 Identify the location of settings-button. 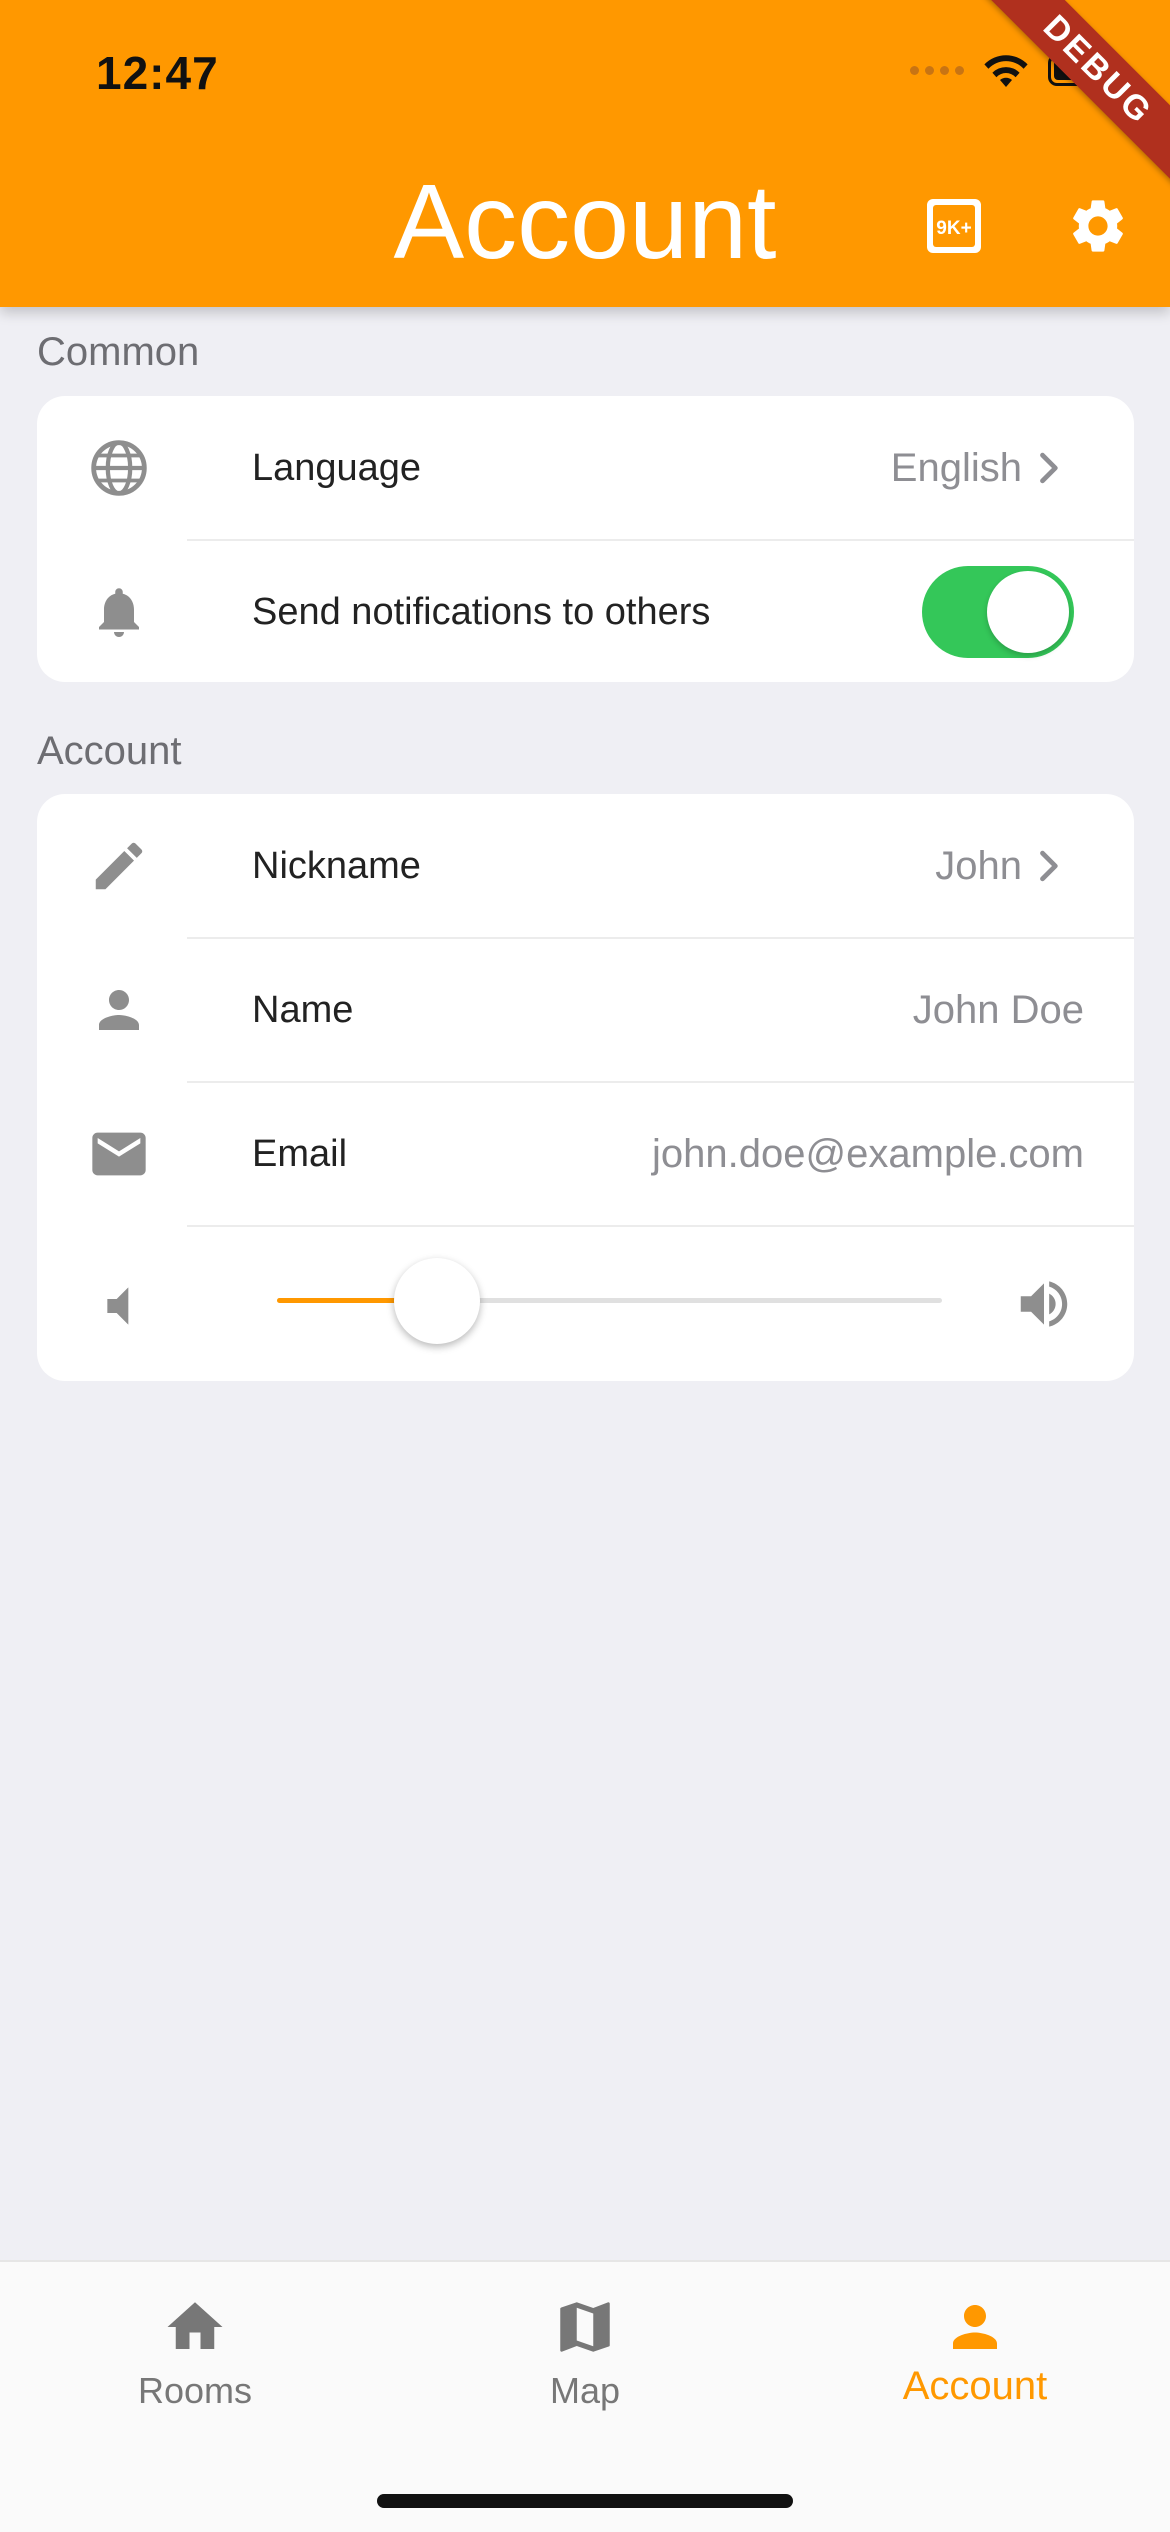
(1098, 226).